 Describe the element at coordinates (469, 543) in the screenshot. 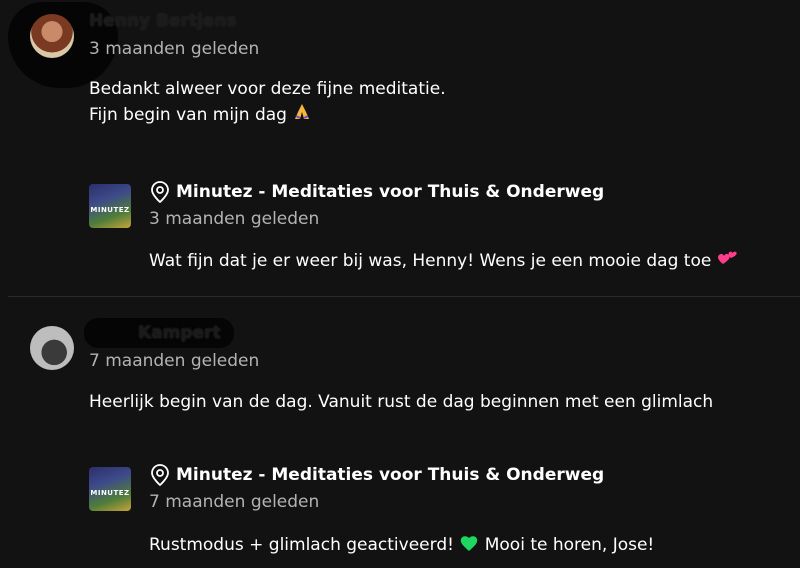

I see `green-heart-emoji` at that location.